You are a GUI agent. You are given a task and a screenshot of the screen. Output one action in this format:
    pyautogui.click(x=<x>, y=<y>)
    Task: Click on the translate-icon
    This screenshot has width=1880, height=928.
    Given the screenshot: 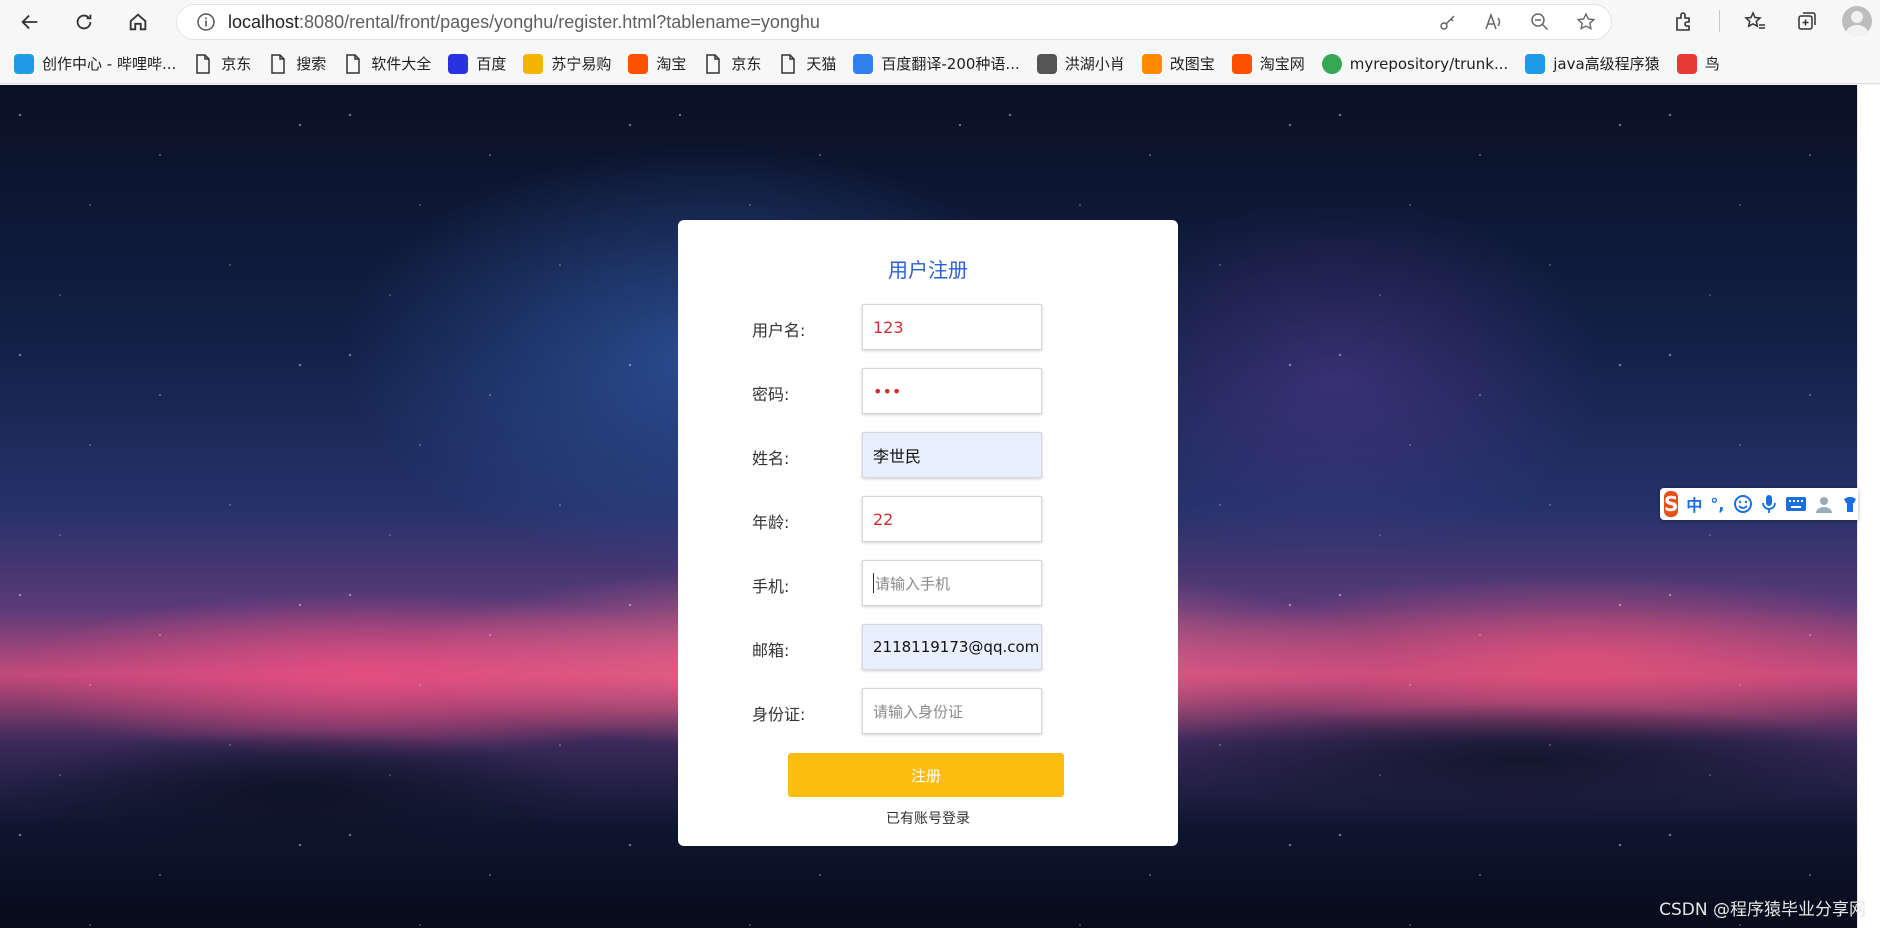 What is the action you would take?
    pyautogui.click(x=863, y=63)
    